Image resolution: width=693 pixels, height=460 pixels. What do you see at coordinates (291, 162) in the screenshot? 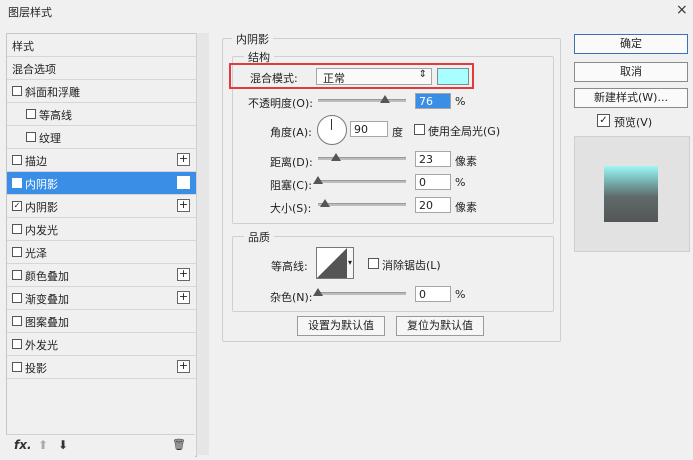
I see `distance-label: 距离(D):` at bounding box center [291, 162].